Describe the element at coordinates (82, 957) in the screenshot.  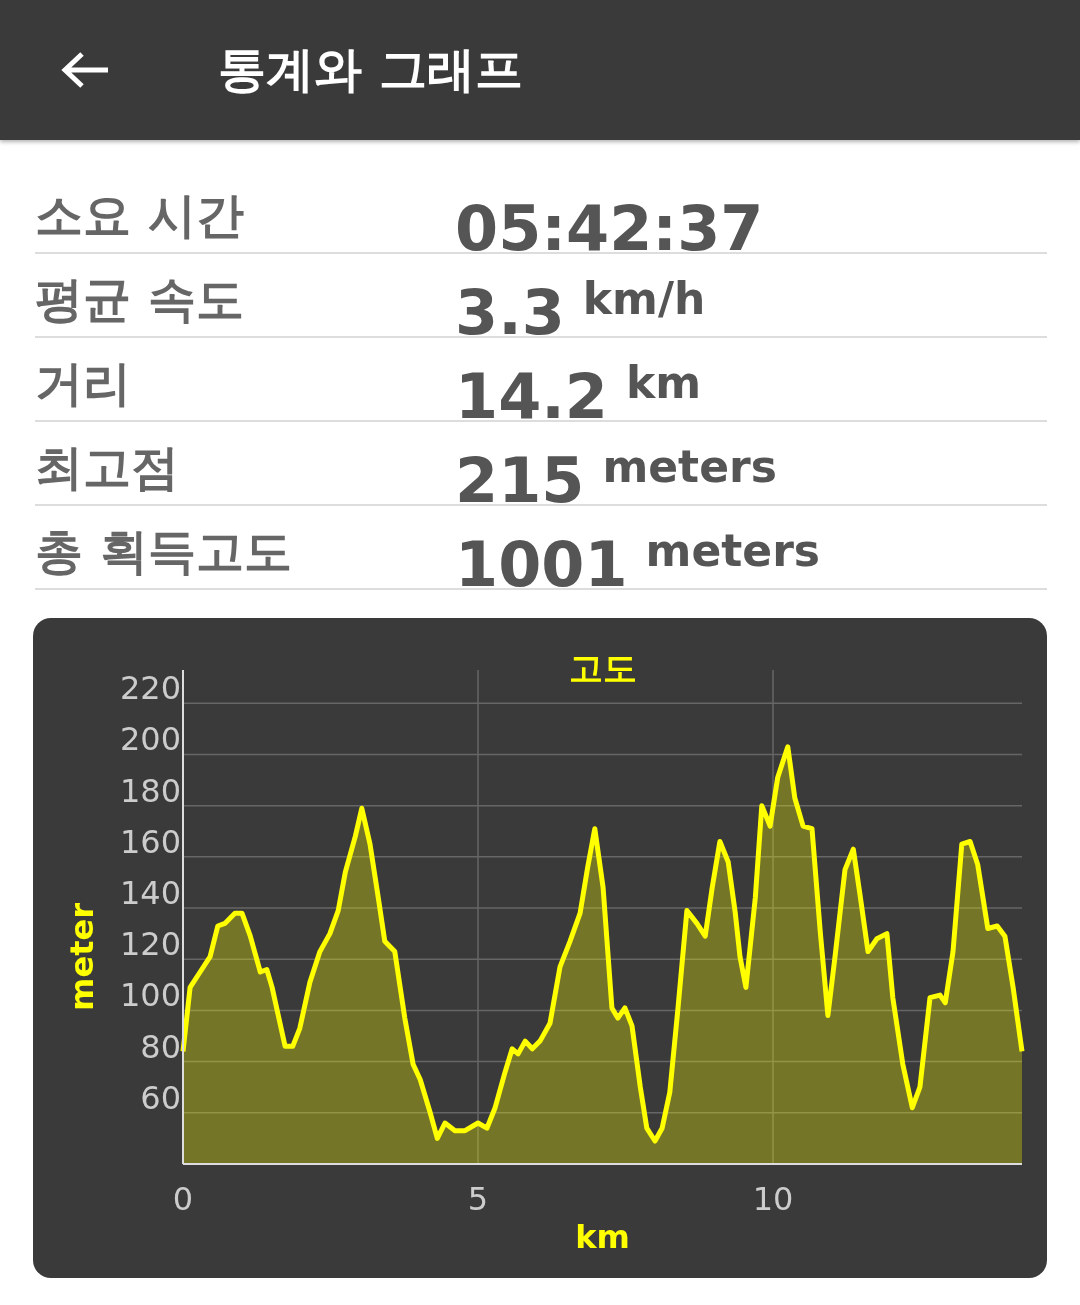
I see `y-axis-title: meter` at that location.